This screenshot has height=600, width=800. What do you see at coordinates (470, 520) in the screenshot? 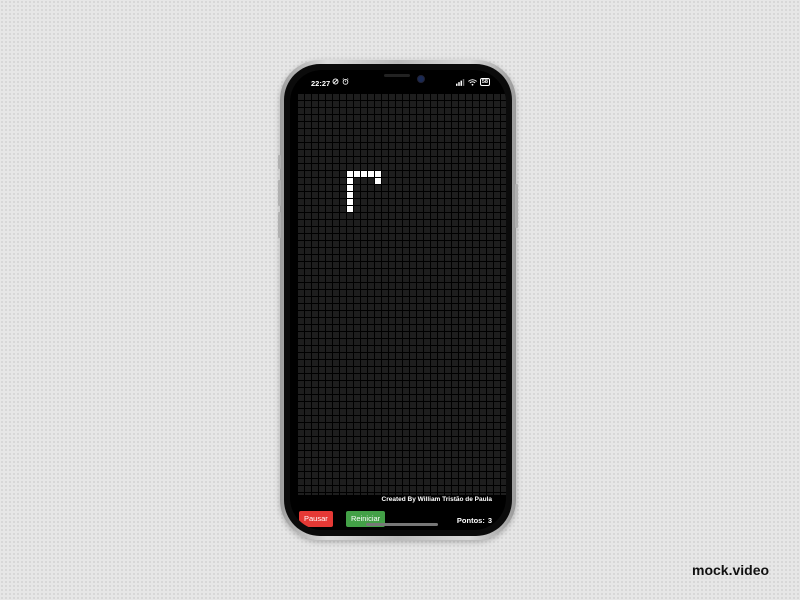
I see `score-label: Pontos:` at bounding box center [470, 520].